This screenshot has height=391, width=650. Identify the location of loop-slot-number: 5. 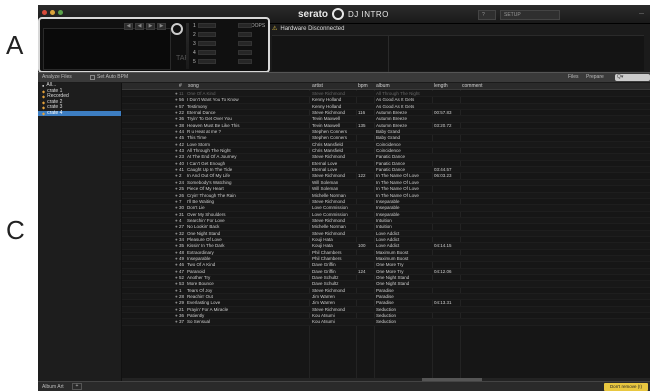
(194, 62).